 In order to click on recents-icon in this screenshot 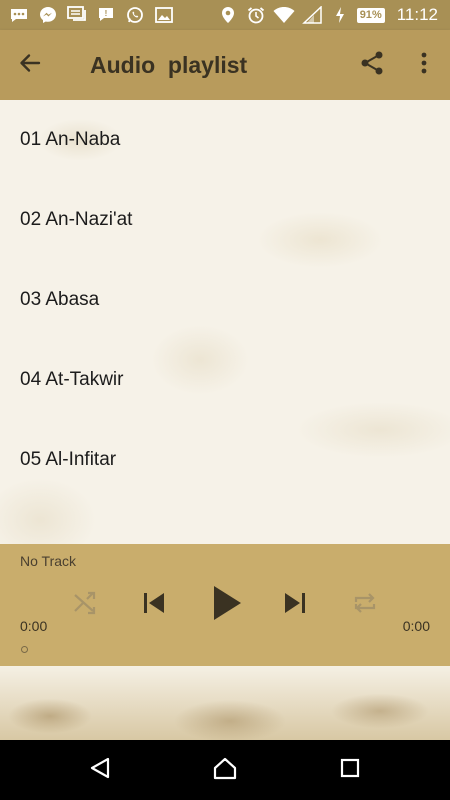, I will do `click(350, 770)`.